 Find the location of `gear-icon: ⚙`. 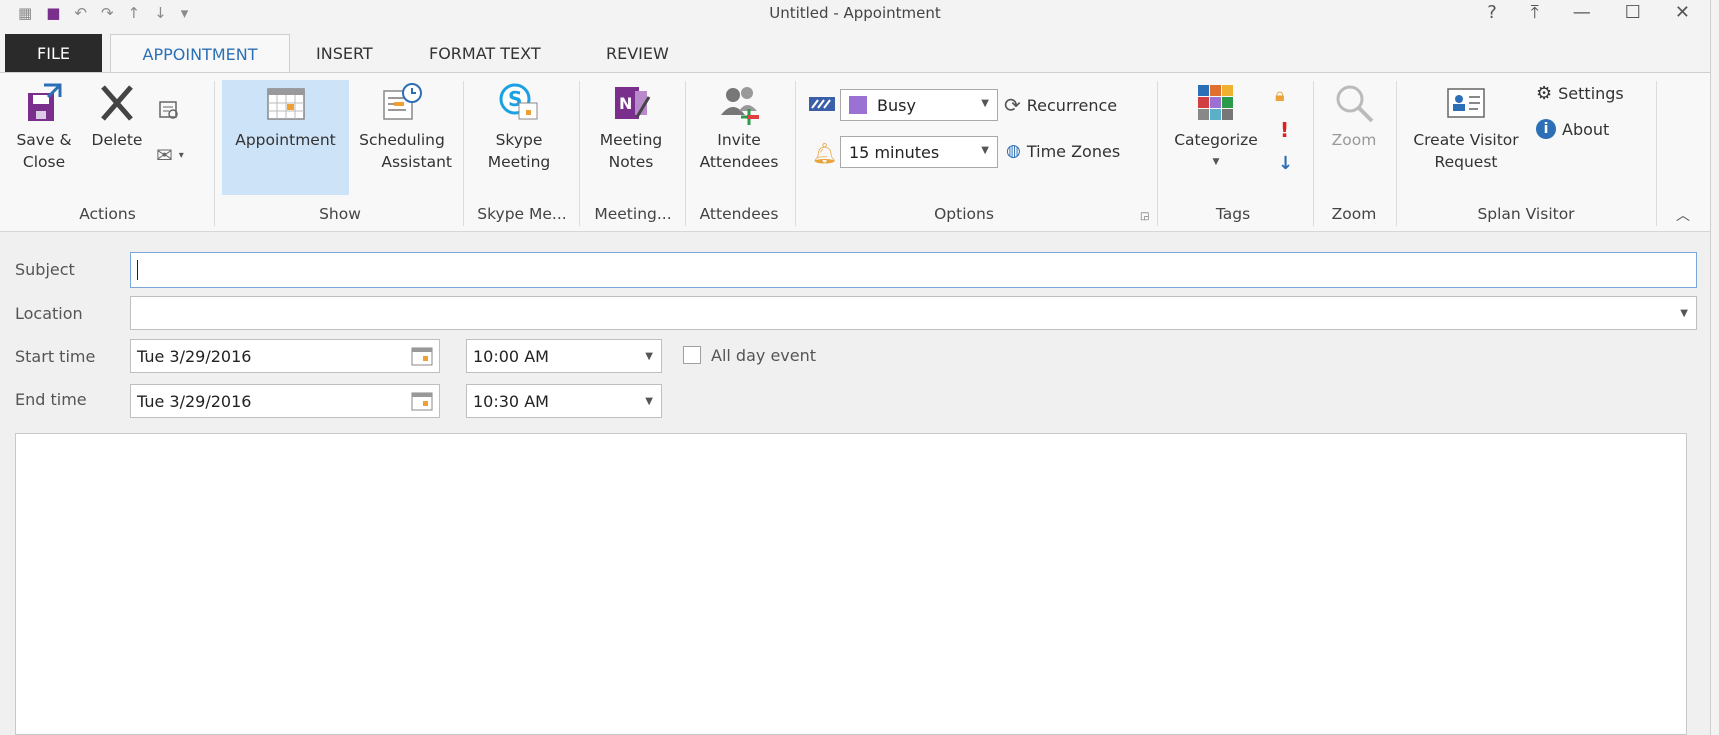

gear-icon: ⚙ is located at coordinates (1544, 93).